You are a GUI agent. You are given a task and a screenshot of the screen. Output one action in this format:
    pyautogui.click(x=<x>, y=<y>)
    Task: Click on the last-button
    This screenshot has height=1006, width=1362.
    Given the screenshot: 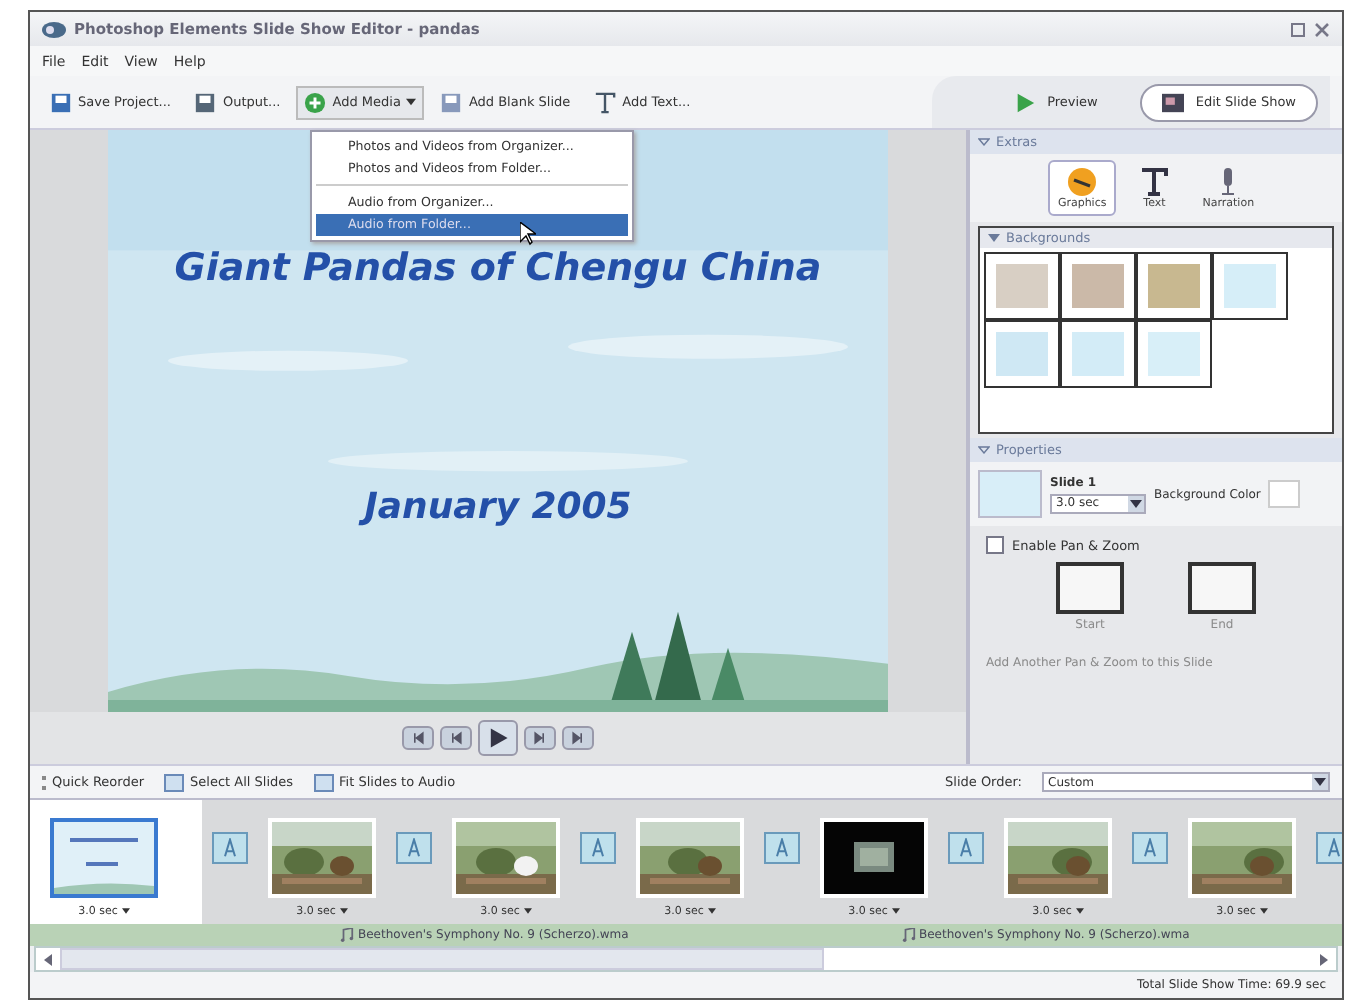 What is the action you would take?
    pyautogui.click(x=578, y=738)
    